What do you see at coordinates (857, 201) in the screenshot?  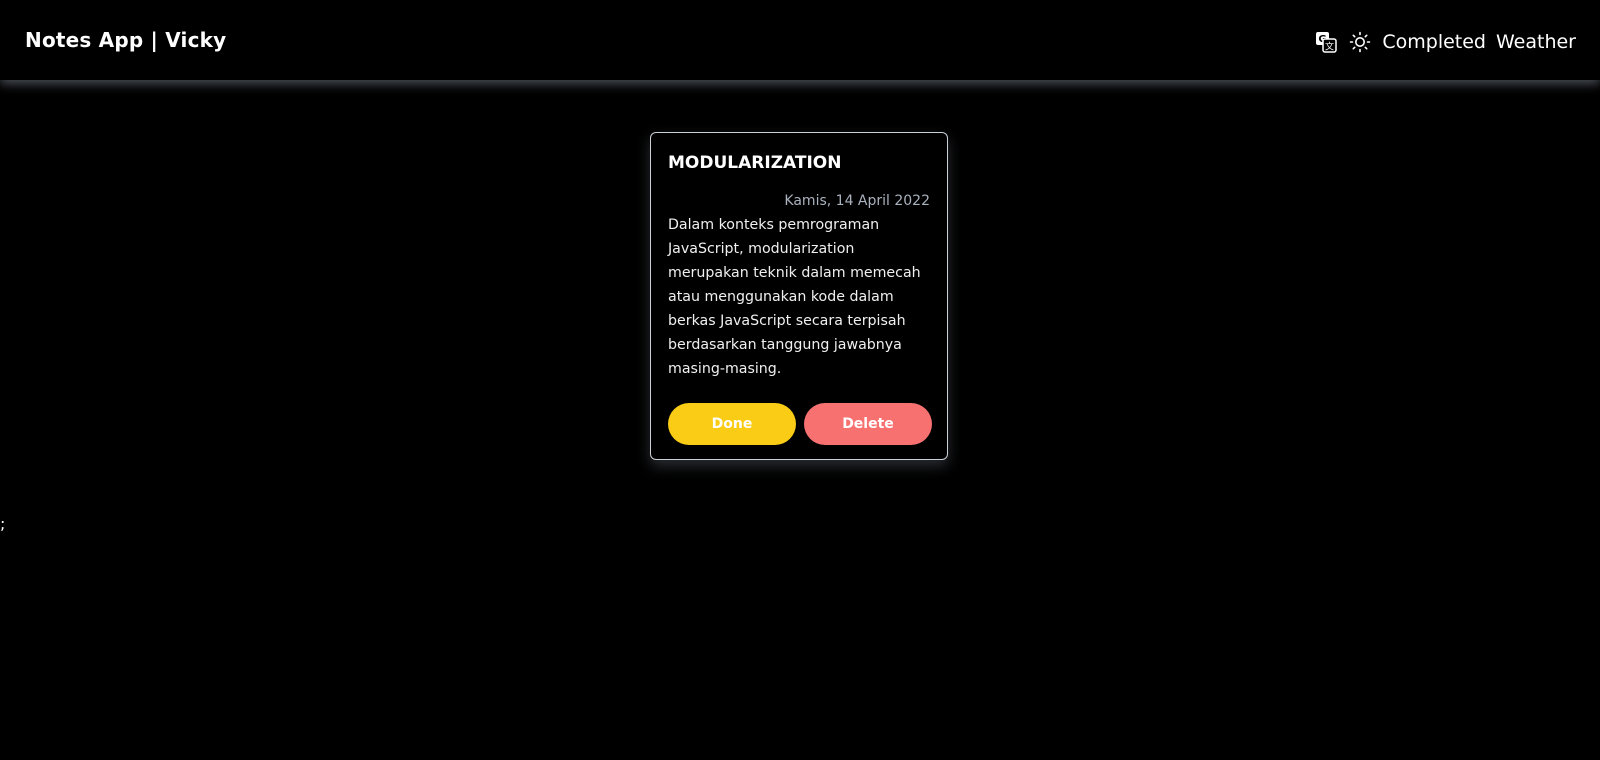 I see `note-date: Kamis, 14 April 2022` at bounding box center [857, 201].